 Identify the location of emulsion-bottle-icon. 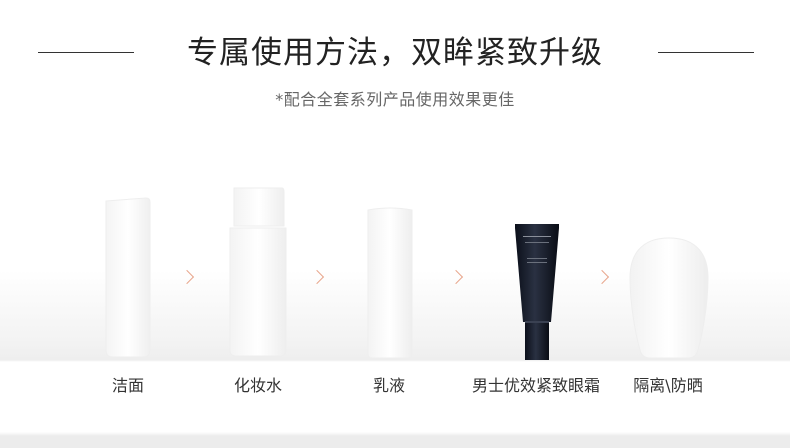
(390, 283).